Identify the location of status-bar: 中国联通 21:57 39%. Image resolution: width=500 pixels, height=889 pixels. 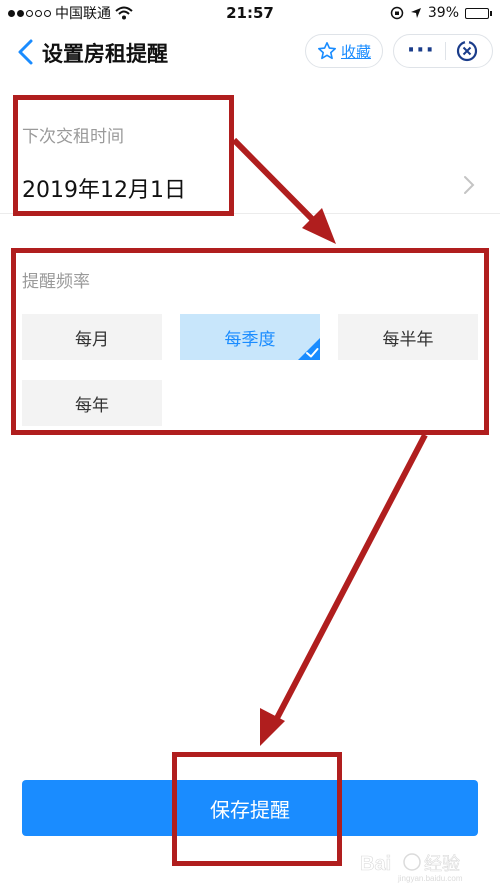
(250, 13).